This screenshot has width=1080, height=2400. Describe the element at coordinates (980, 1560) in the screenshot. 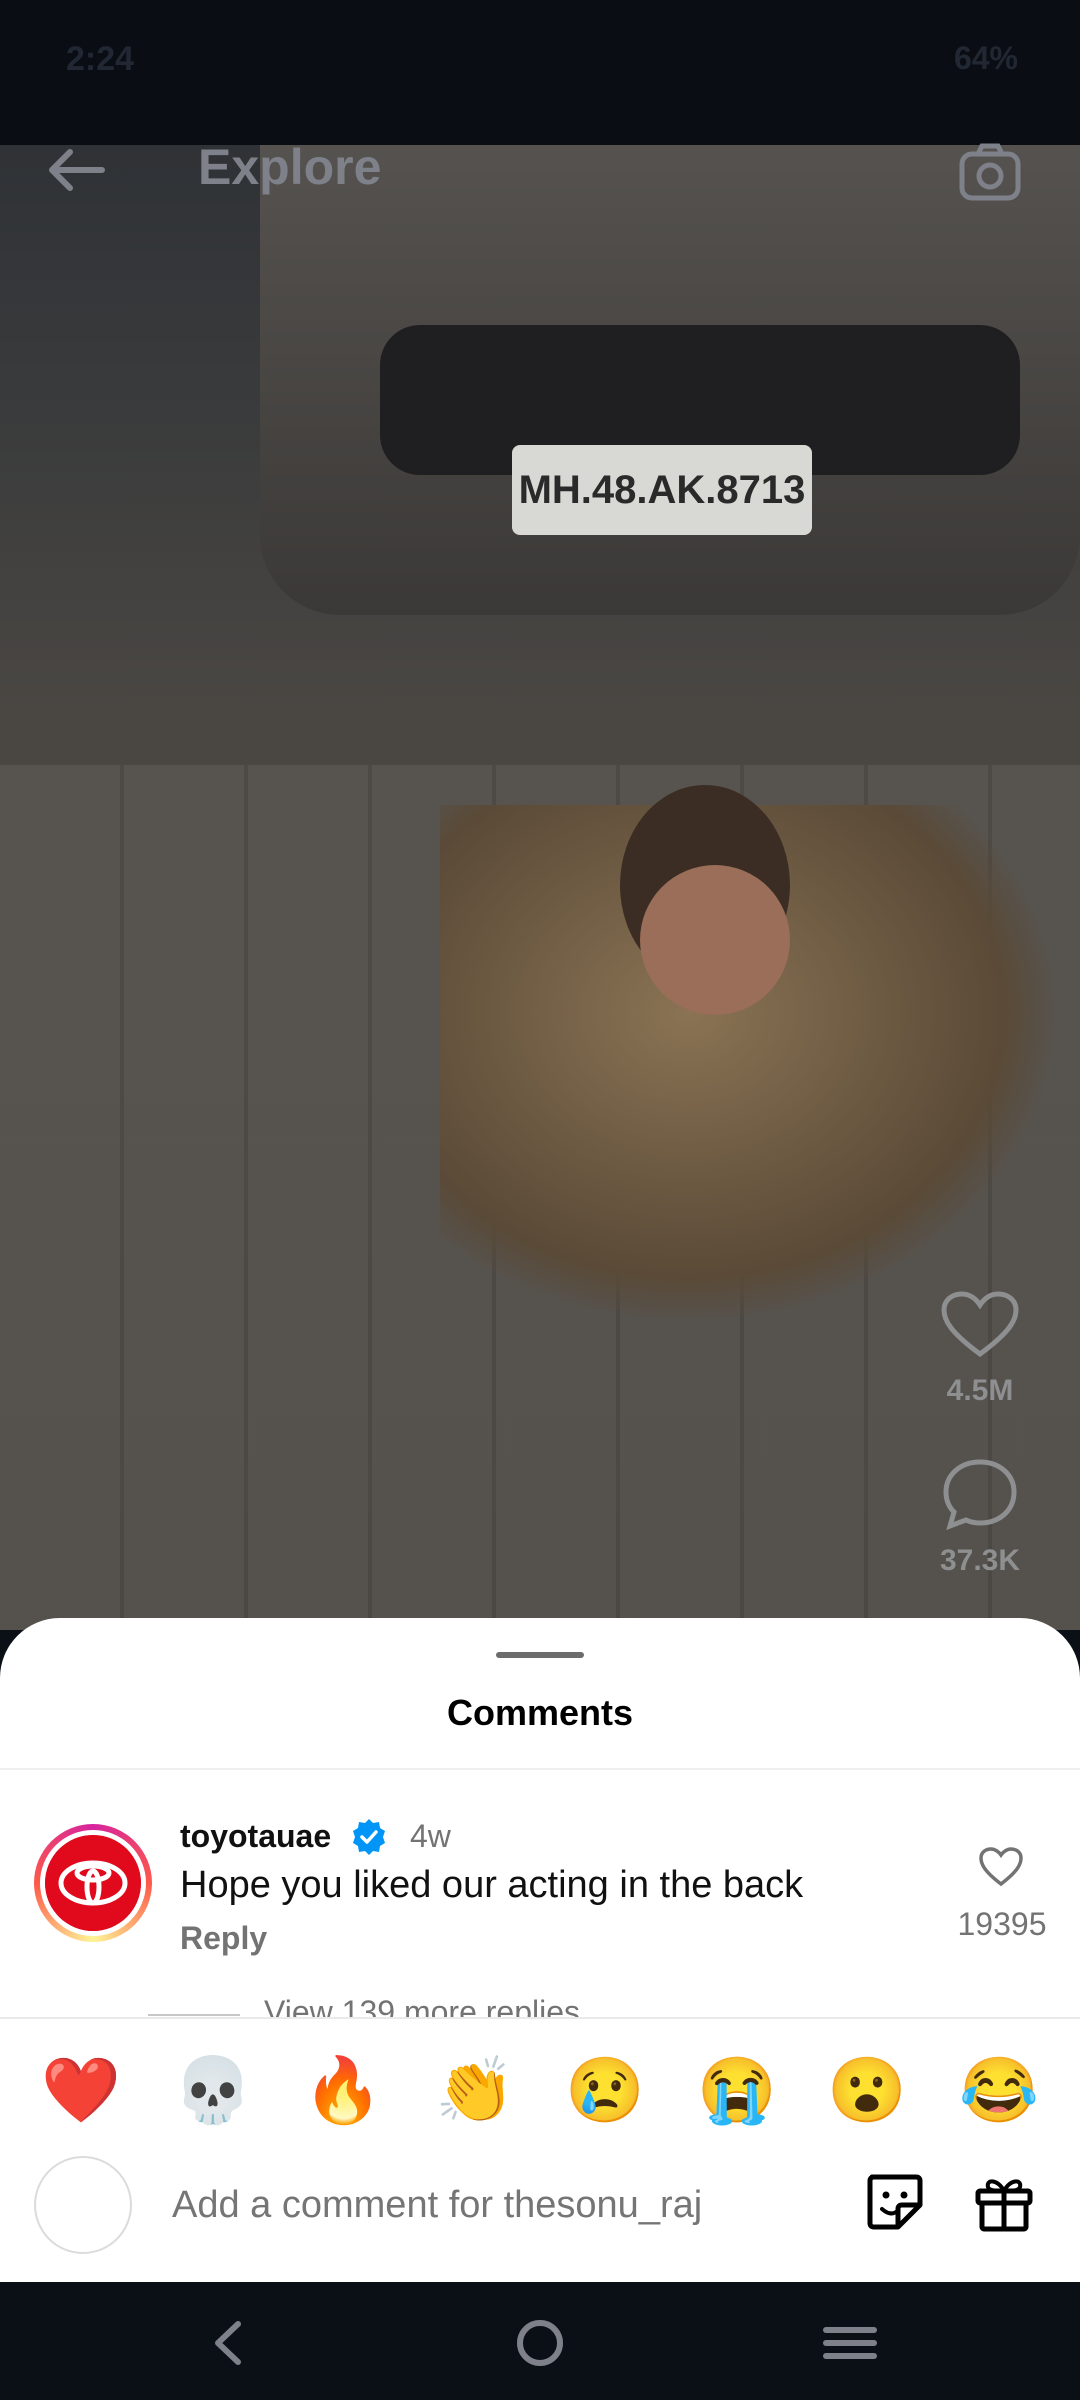

I see `comment-count: 37.3K` at that location.